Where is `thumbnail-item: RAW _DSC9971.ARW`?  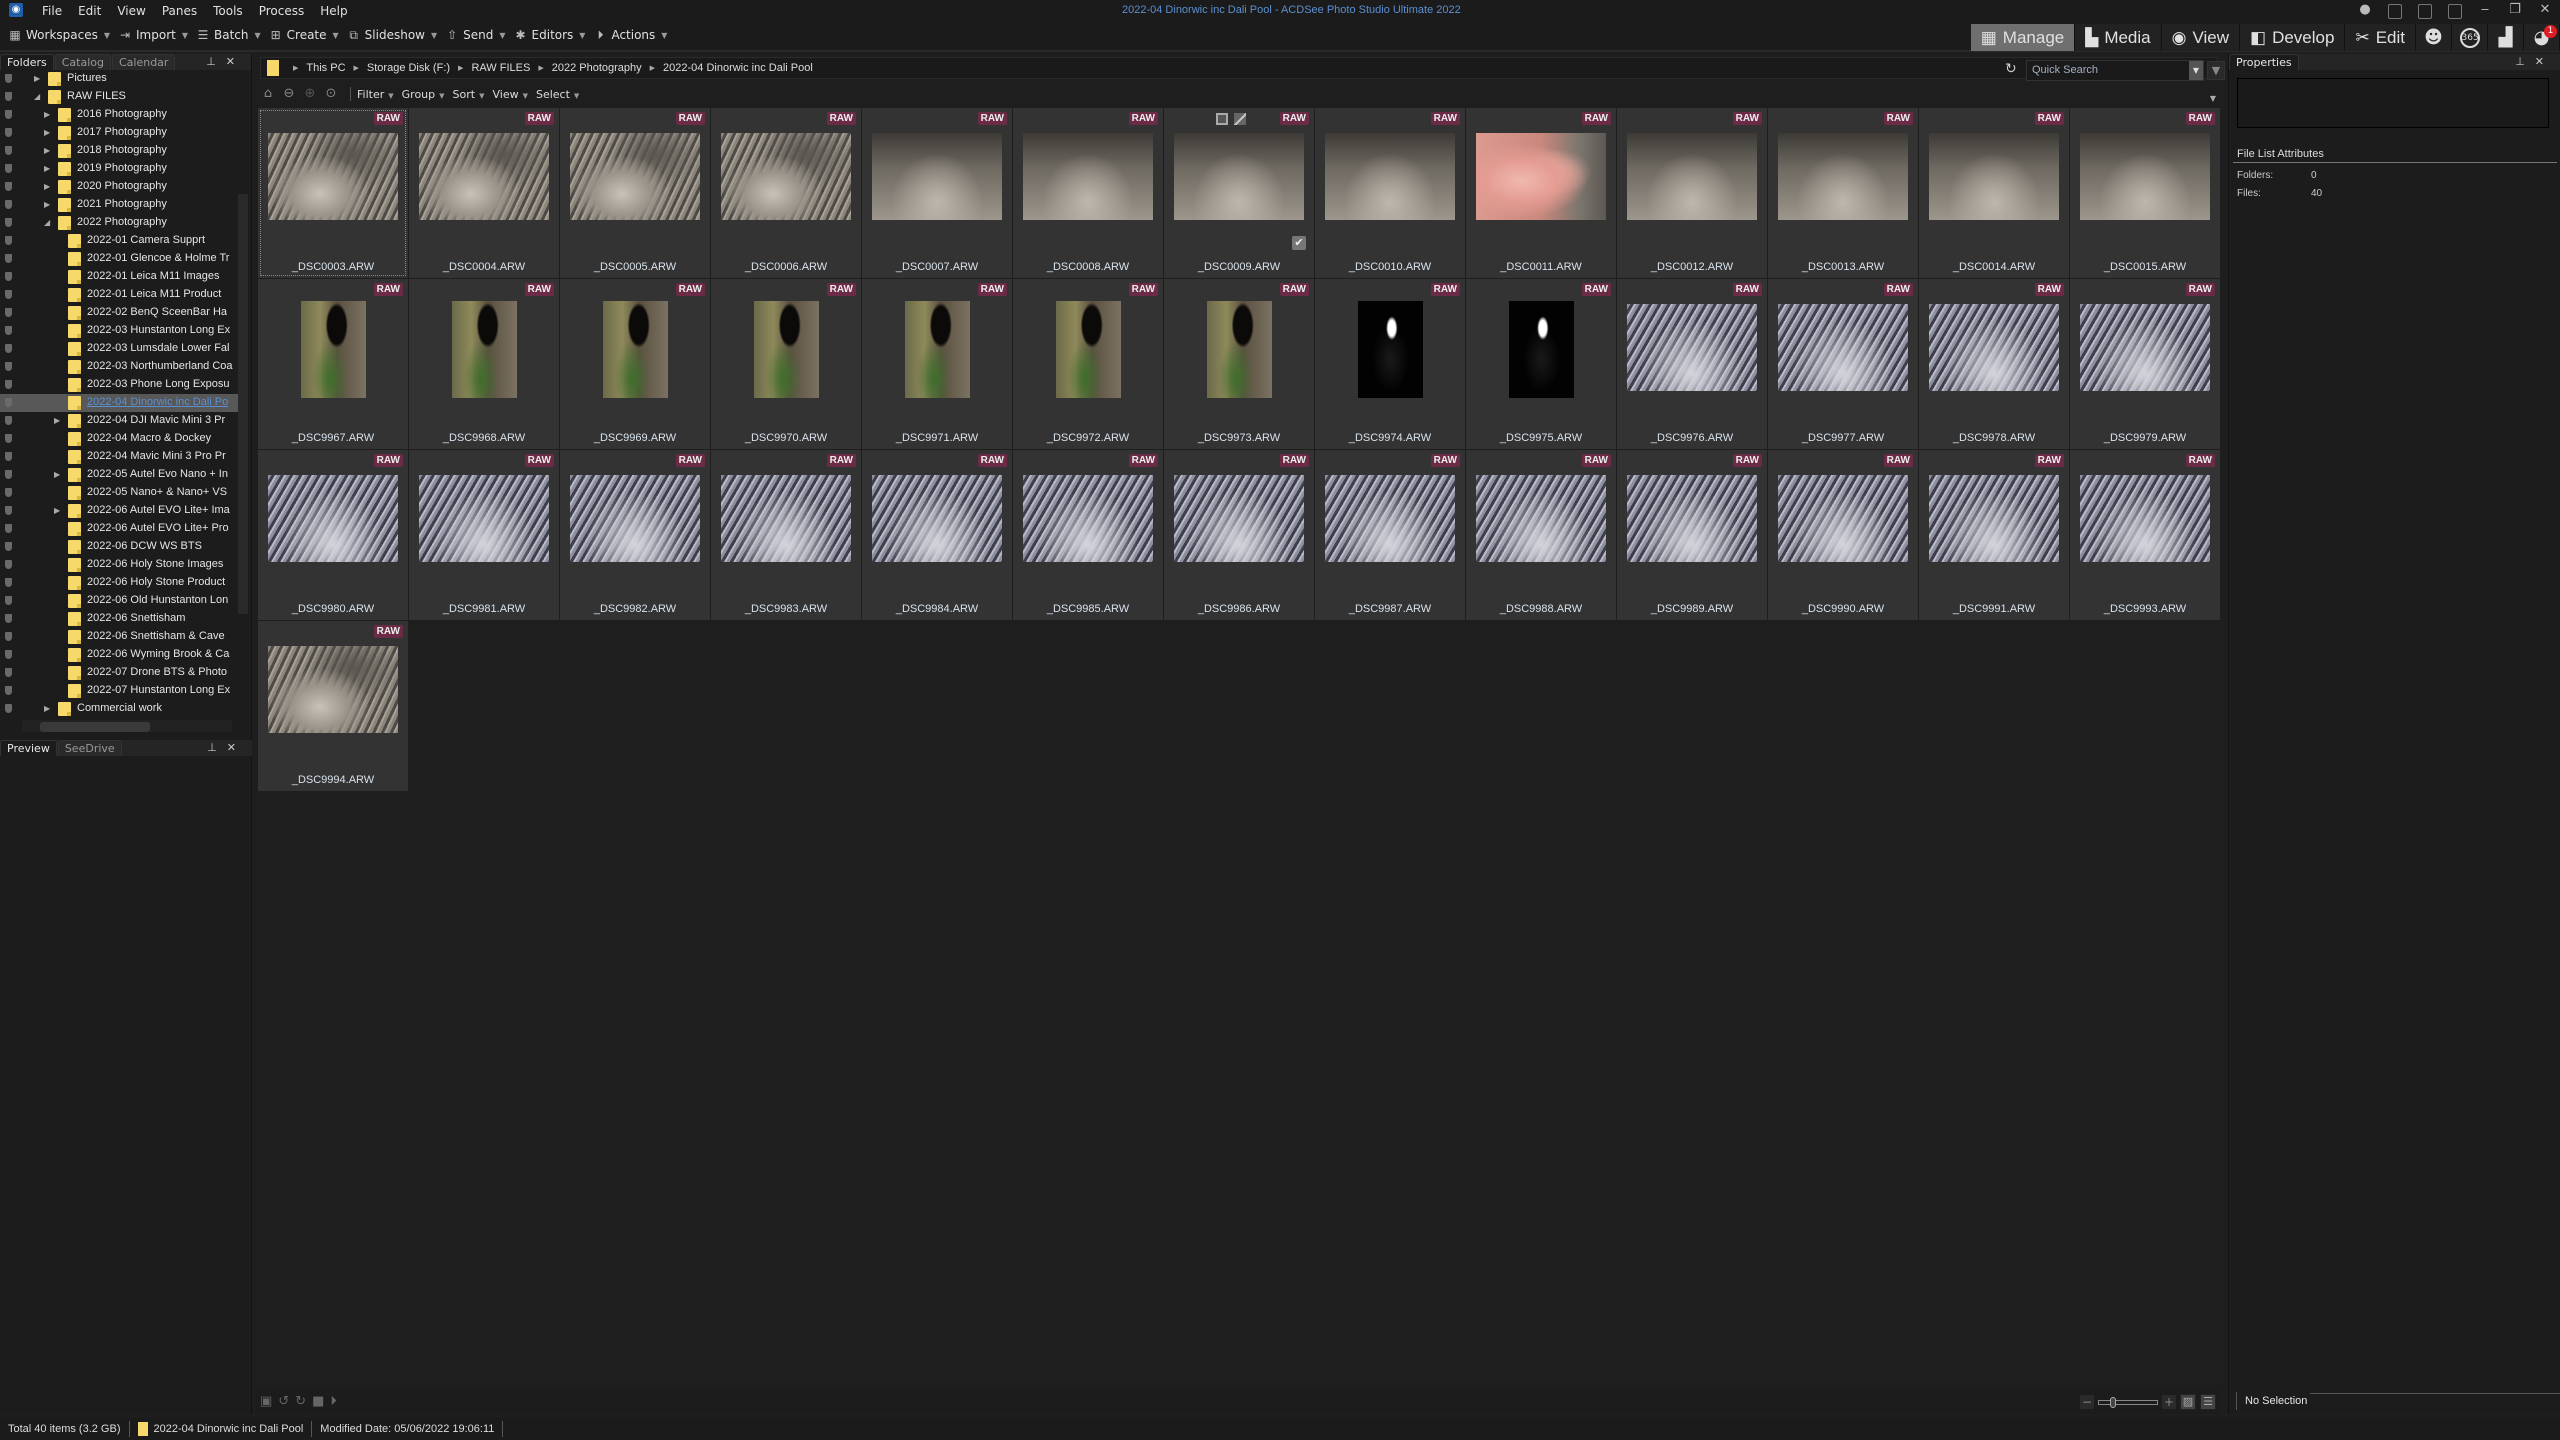
thumbnail-item: RAW _DSC9971.ARW is located at coordinates (937, 364).